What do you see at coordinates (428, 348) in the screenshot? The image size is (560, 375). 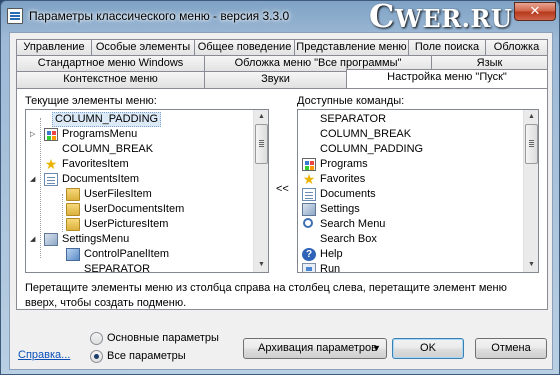 I see `ok-button: OK` at bounding box center [428, 348].